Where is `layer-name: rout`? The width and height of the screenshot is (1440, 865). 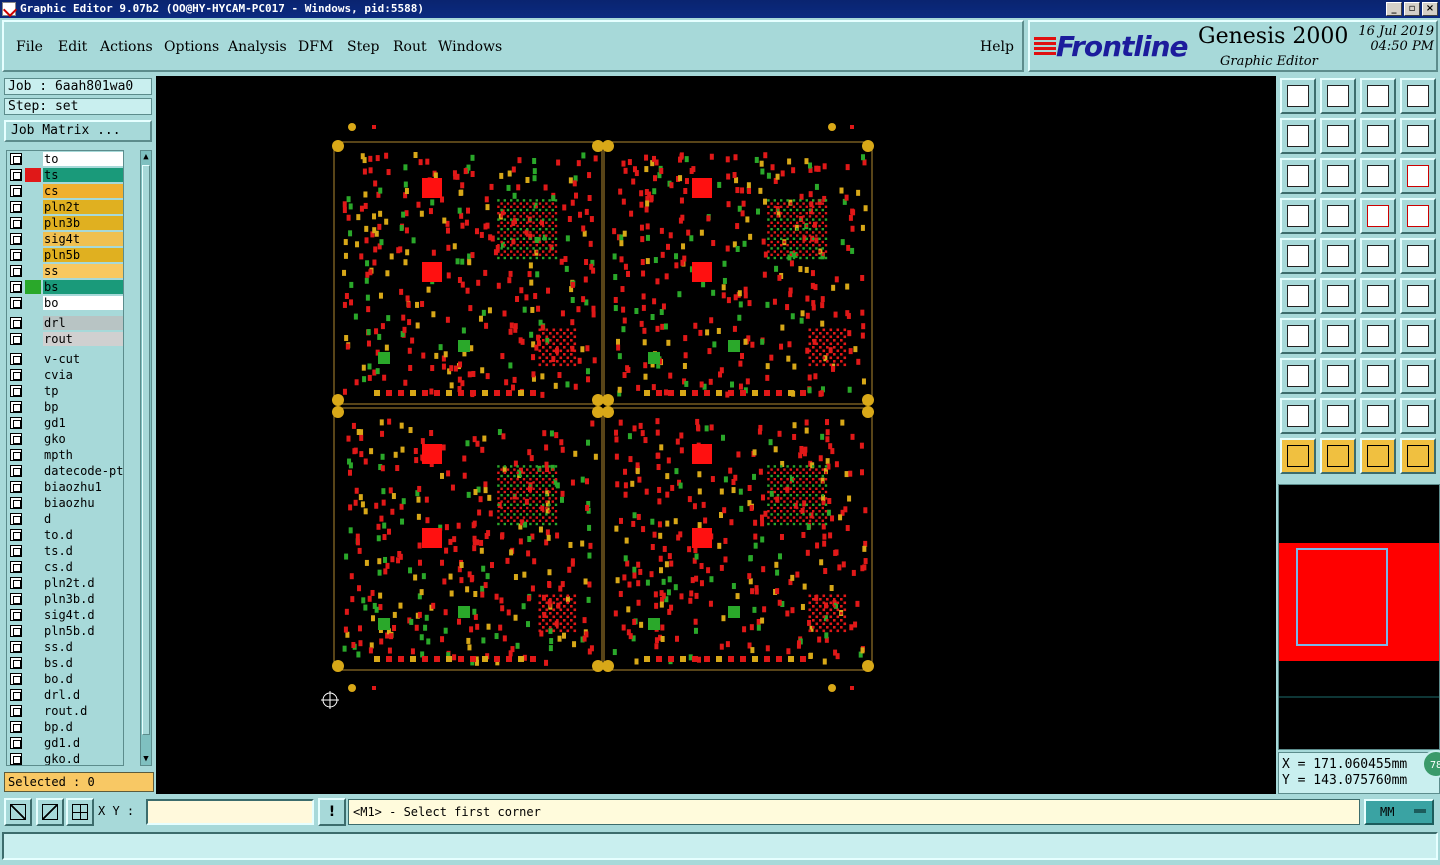
layer-name: rout is located at coordinates (83, 339).